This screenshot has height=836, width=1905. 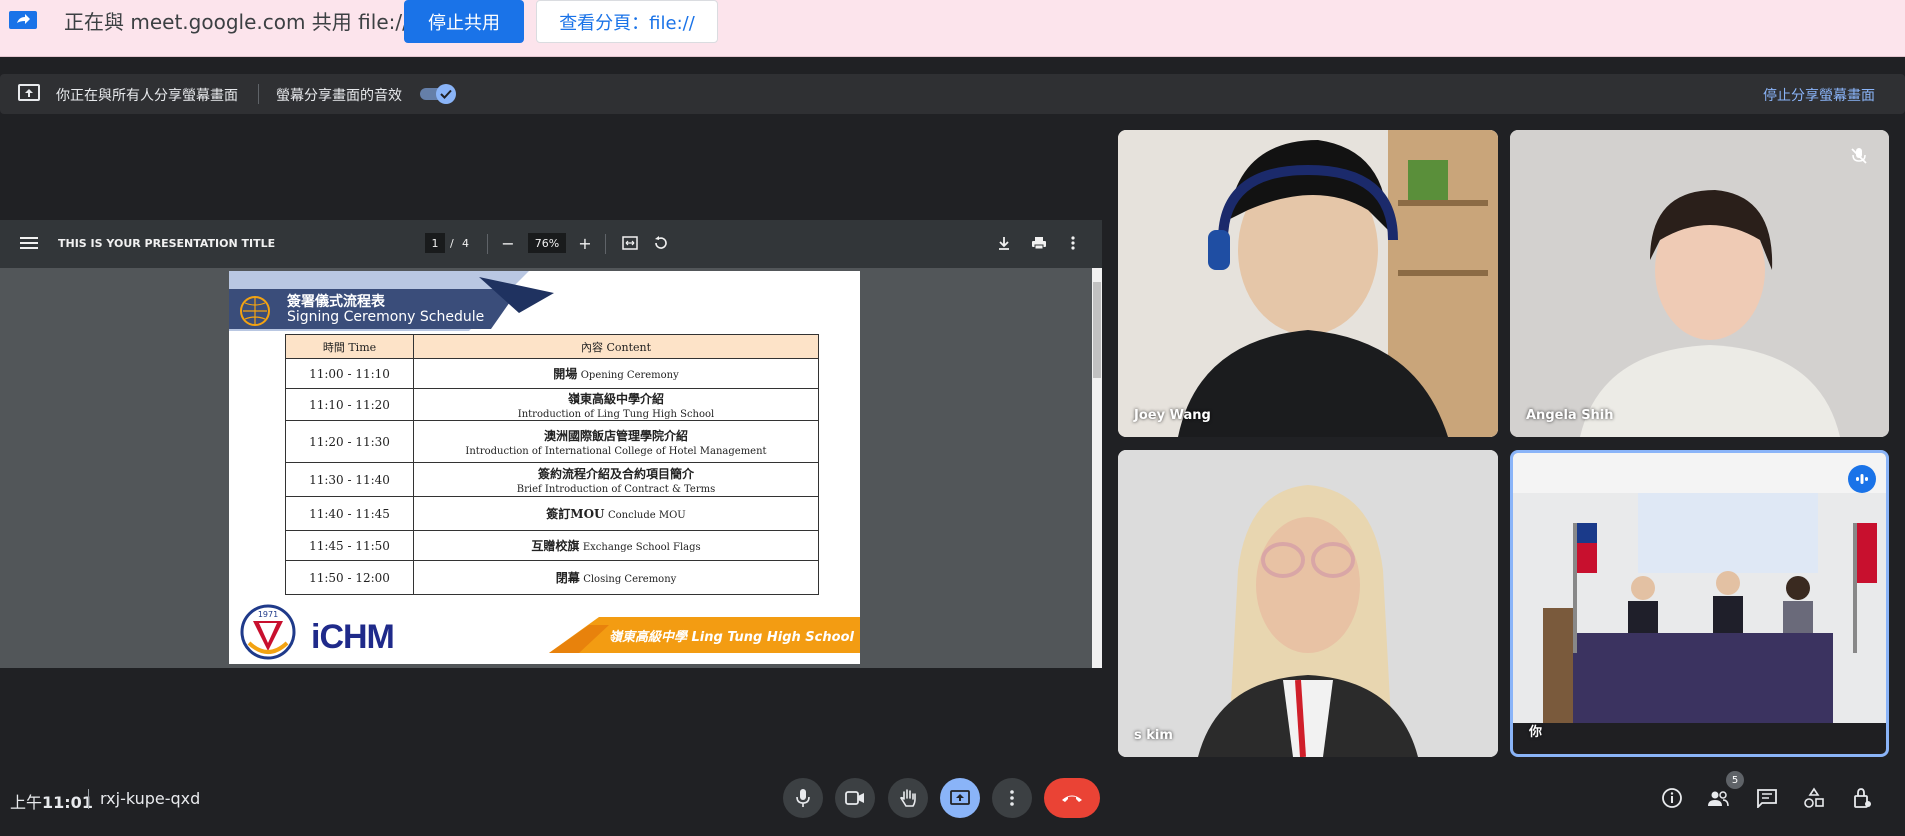 What do you see at coordinates (1308, 603) in the screenshot?
I see `participant-tile-kim: s kim` at bounding box center [1308, 603].